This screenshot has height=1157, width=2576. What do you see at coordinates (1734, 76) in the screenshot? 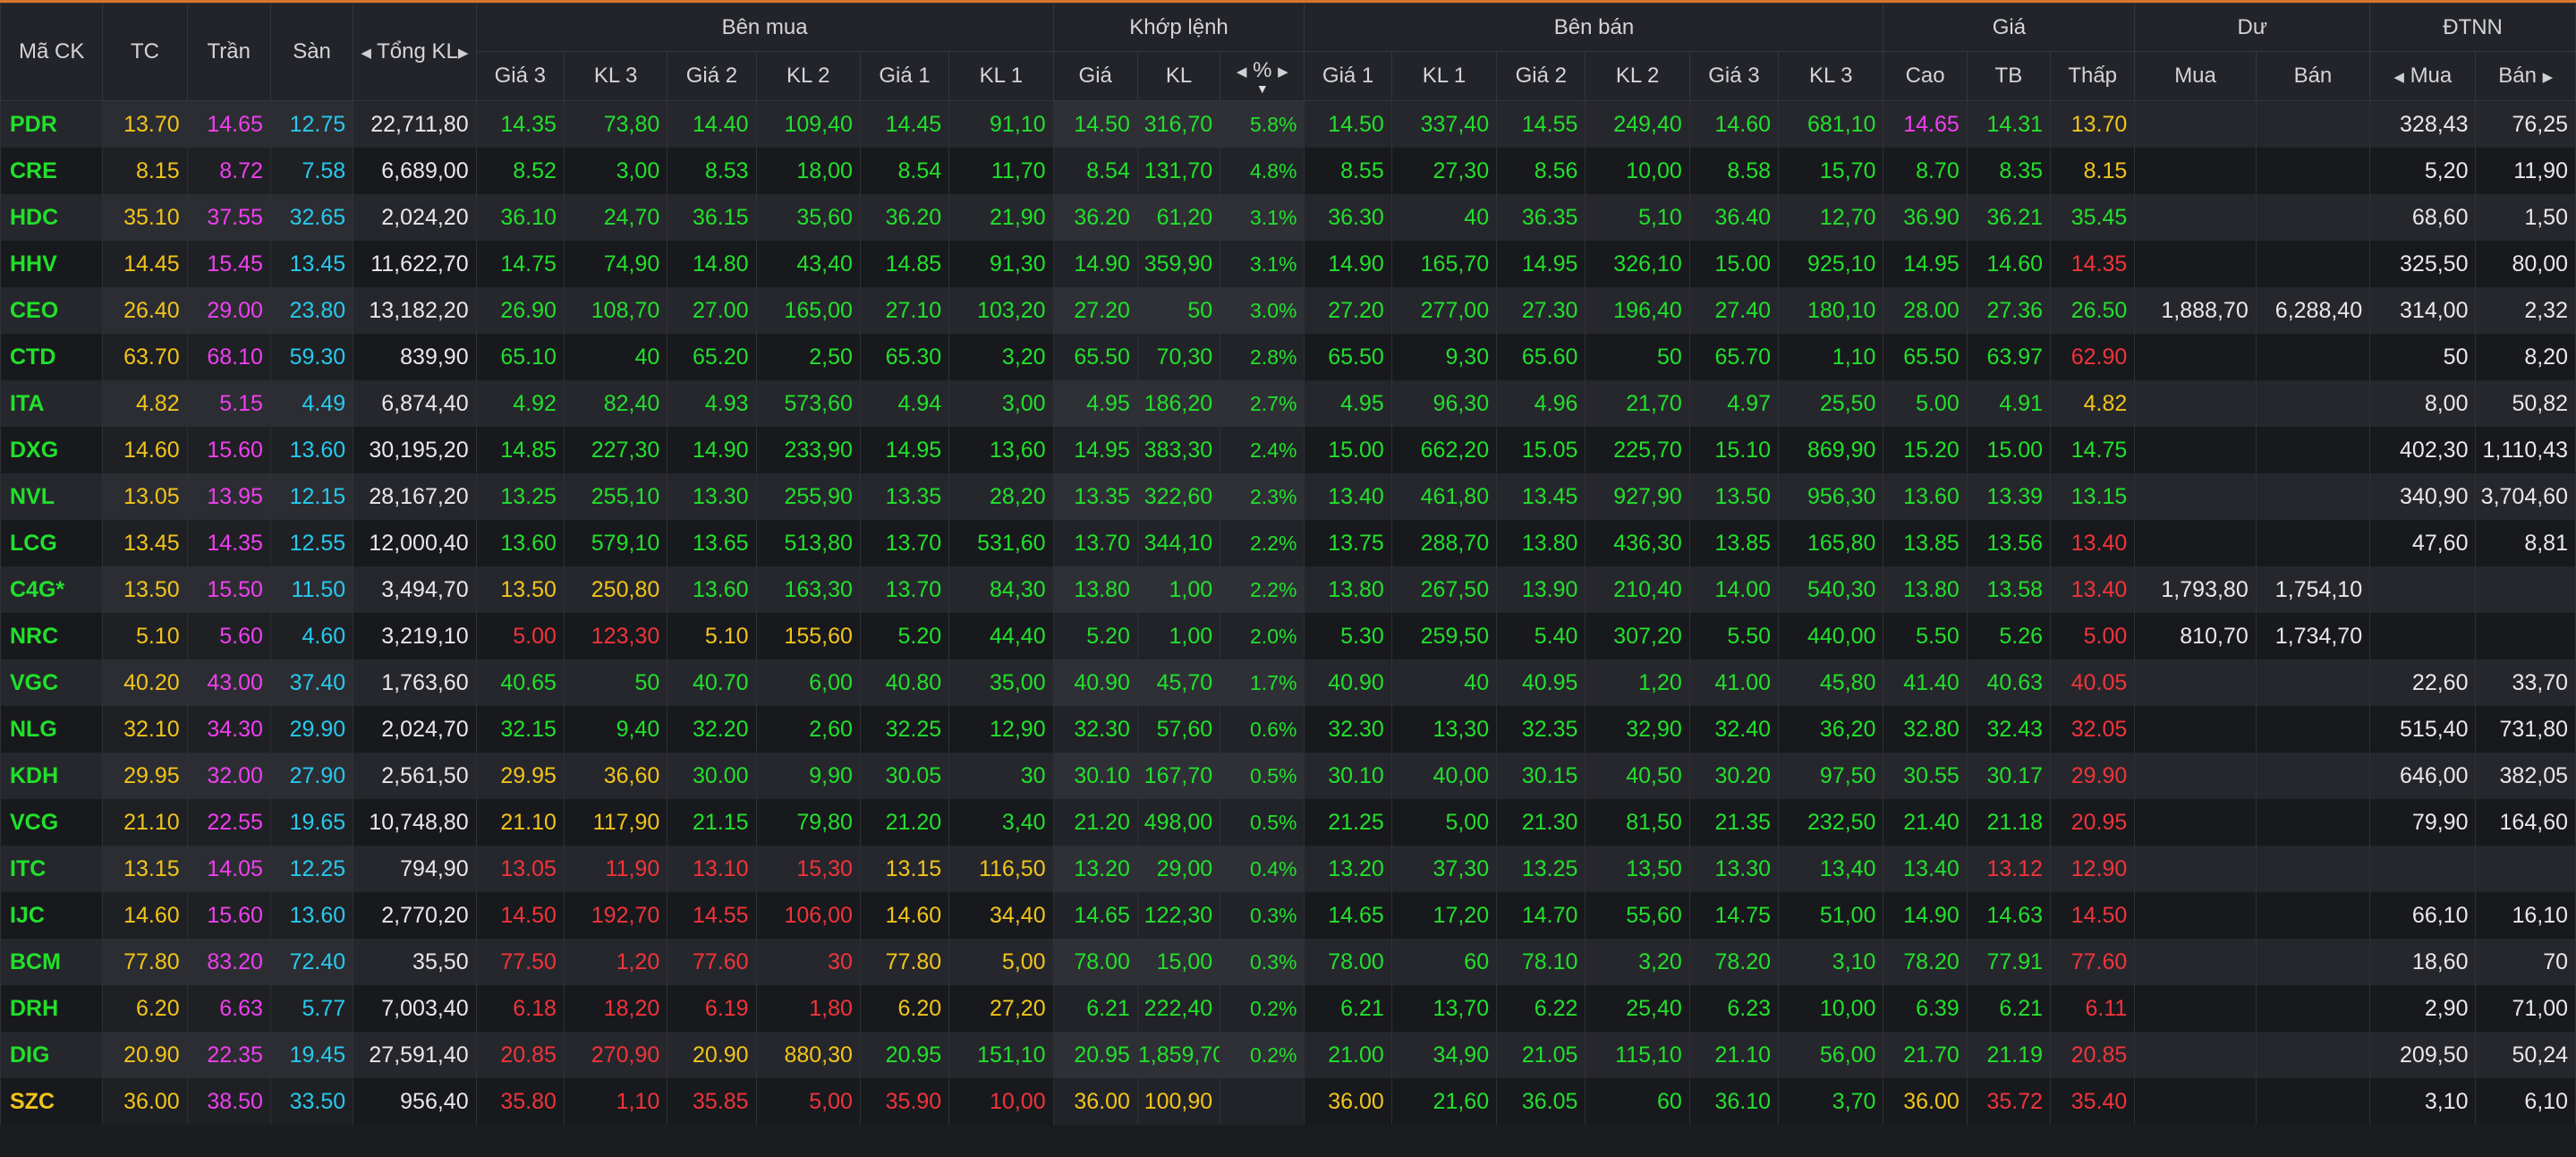
I see `header-ask-price-3: Giá 3` at bounding box center [1734, 76].